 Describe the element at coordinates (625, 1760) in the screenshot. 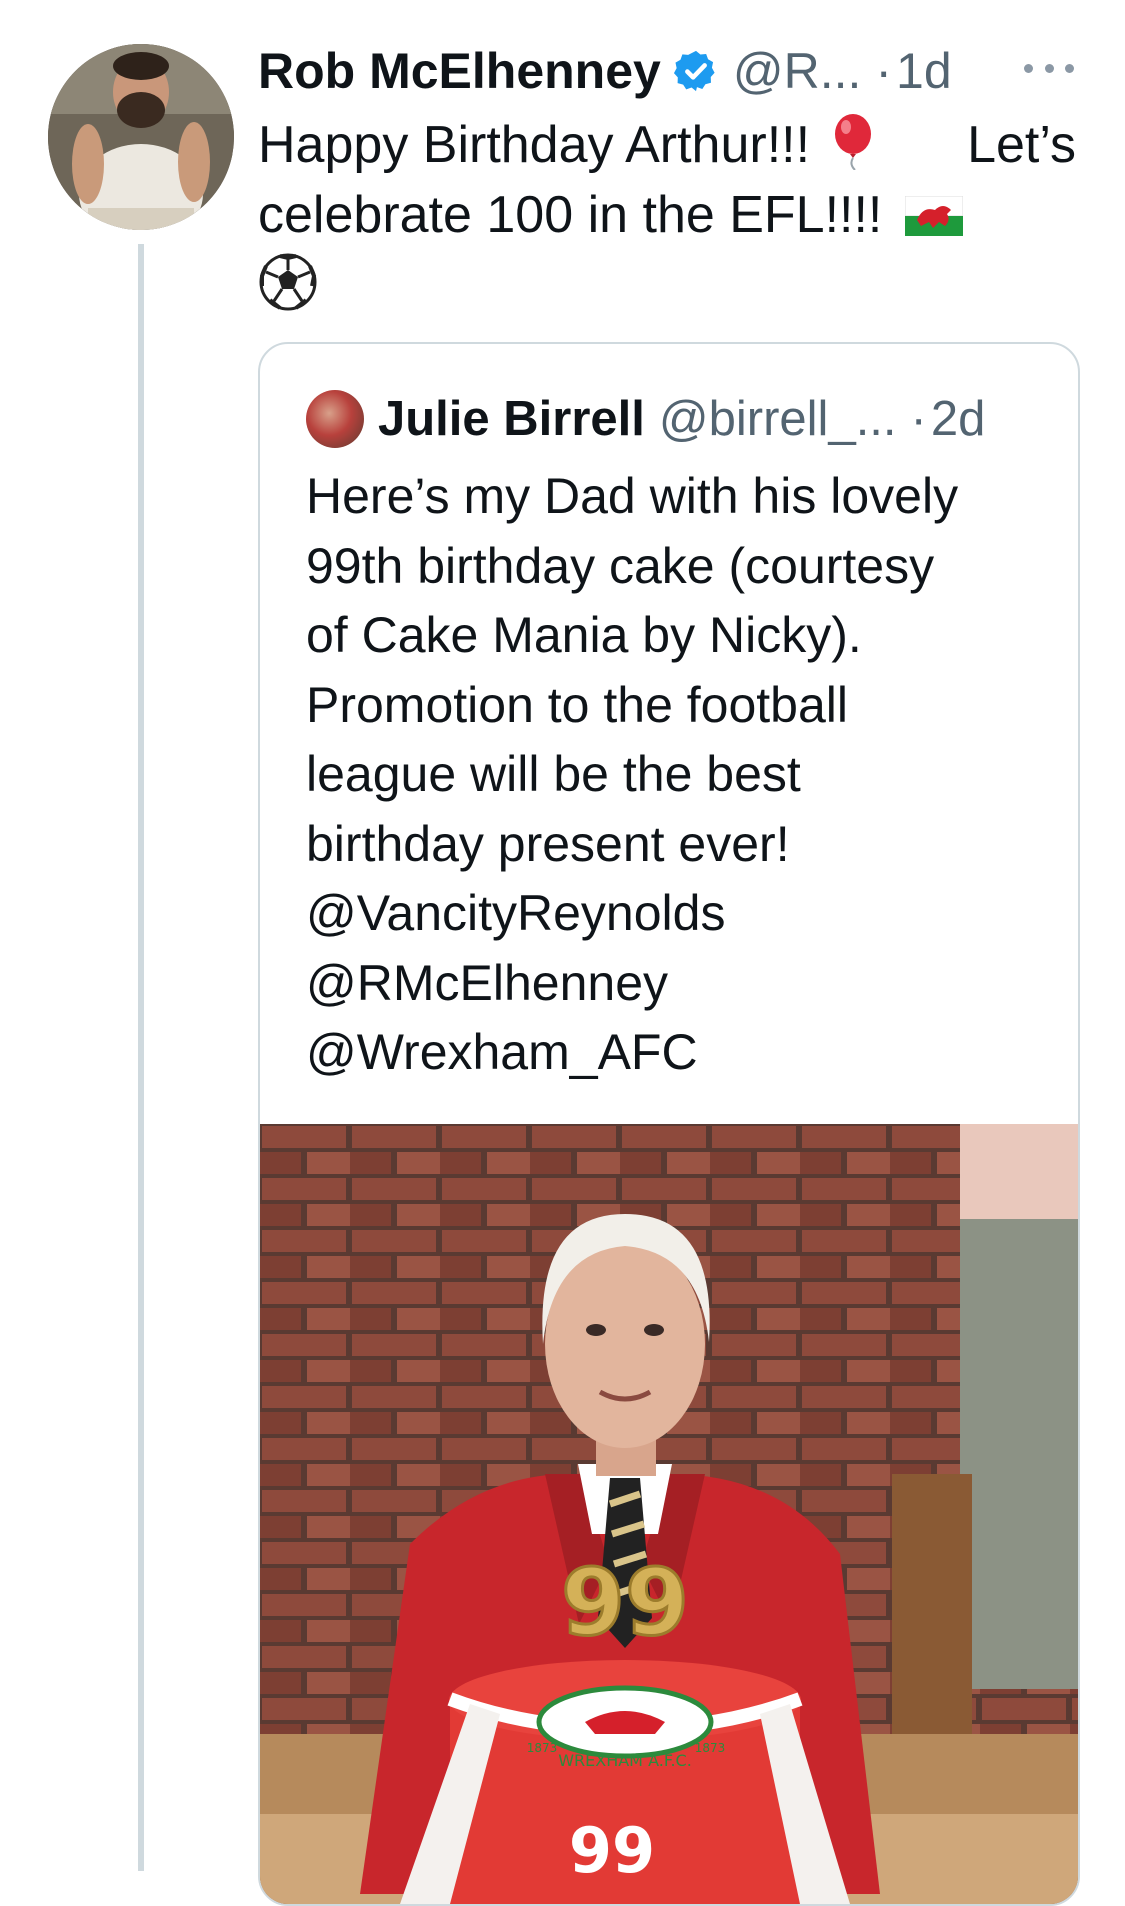

I see `crest-text: WREXHAM A.F.C.` at that location.